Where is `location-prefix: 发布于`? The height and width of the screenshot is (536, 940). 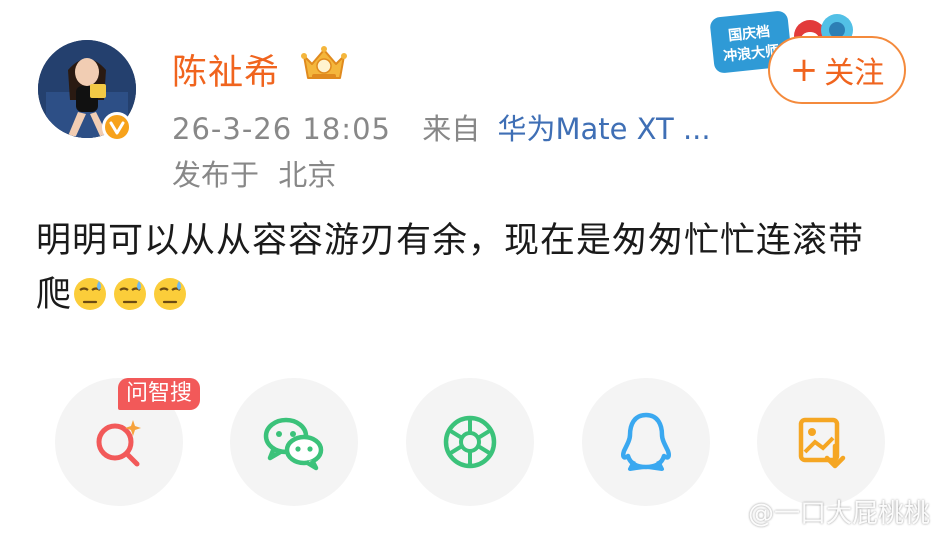 location-prefix: 发布于 is located at coordinates (216, 175).